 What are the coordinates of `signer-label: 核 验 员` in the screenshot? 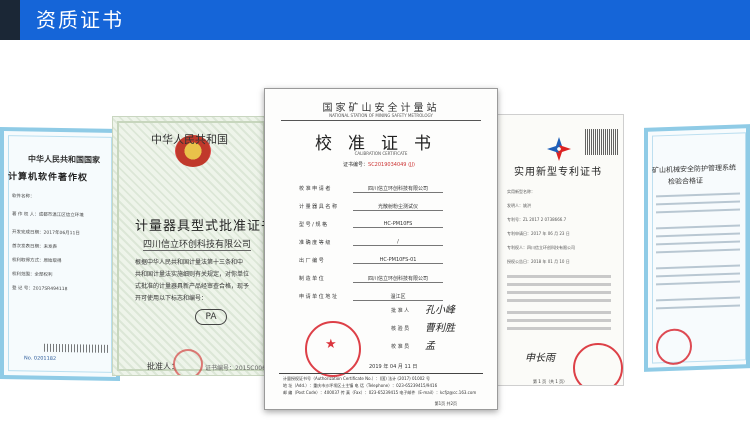 It's located at (400, 329).